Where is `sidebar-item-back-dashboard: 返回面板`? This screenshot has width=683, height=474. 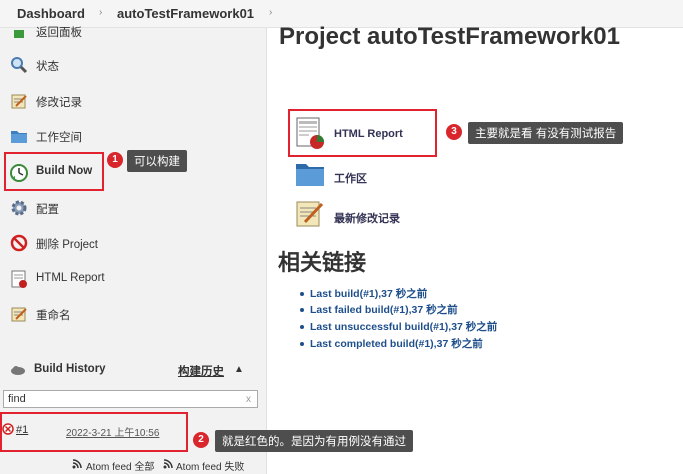
sidebar-item-back-dashboard: 返回面板 is located at coordinates (133, 31).